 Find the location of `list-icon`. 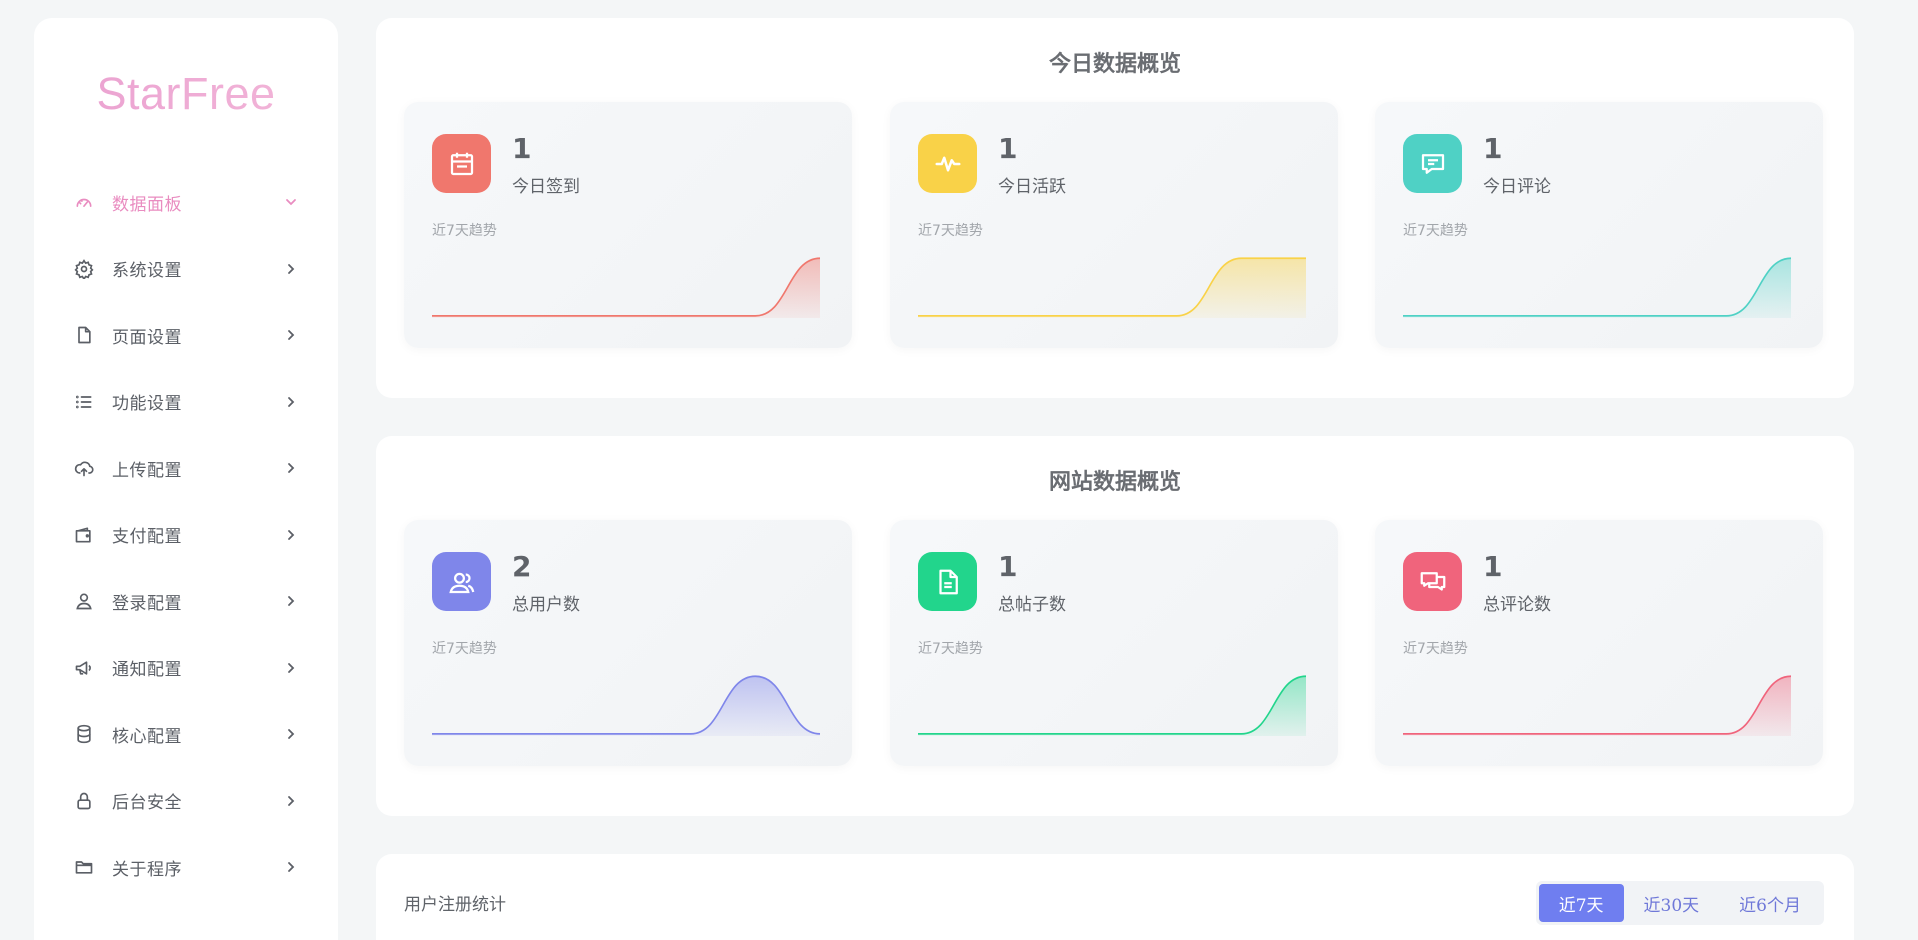

list-icon is located at coordinates (84, 402).